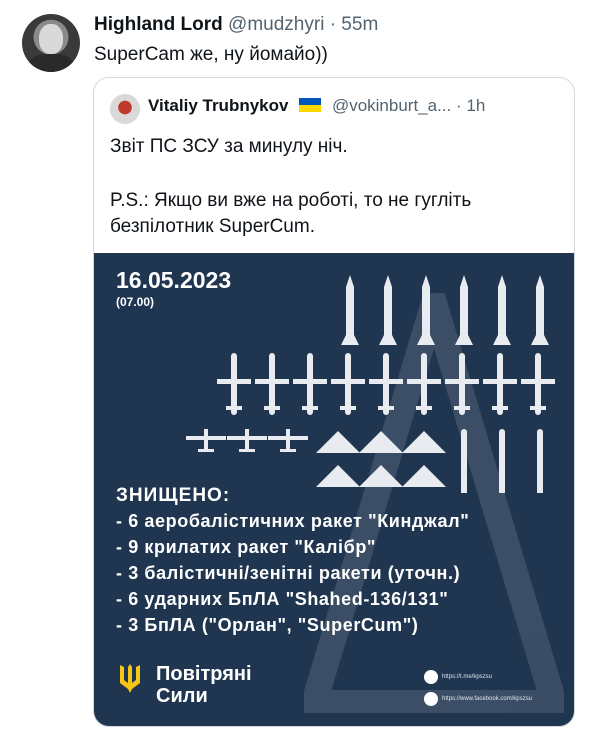 This screenshot has width=591, height=736. Describe the element at coordinates (267, 625) in the screenshot. I see `destroyed-item: - 3 БпЛА ("Орлан", "SuperCum")` at that location.